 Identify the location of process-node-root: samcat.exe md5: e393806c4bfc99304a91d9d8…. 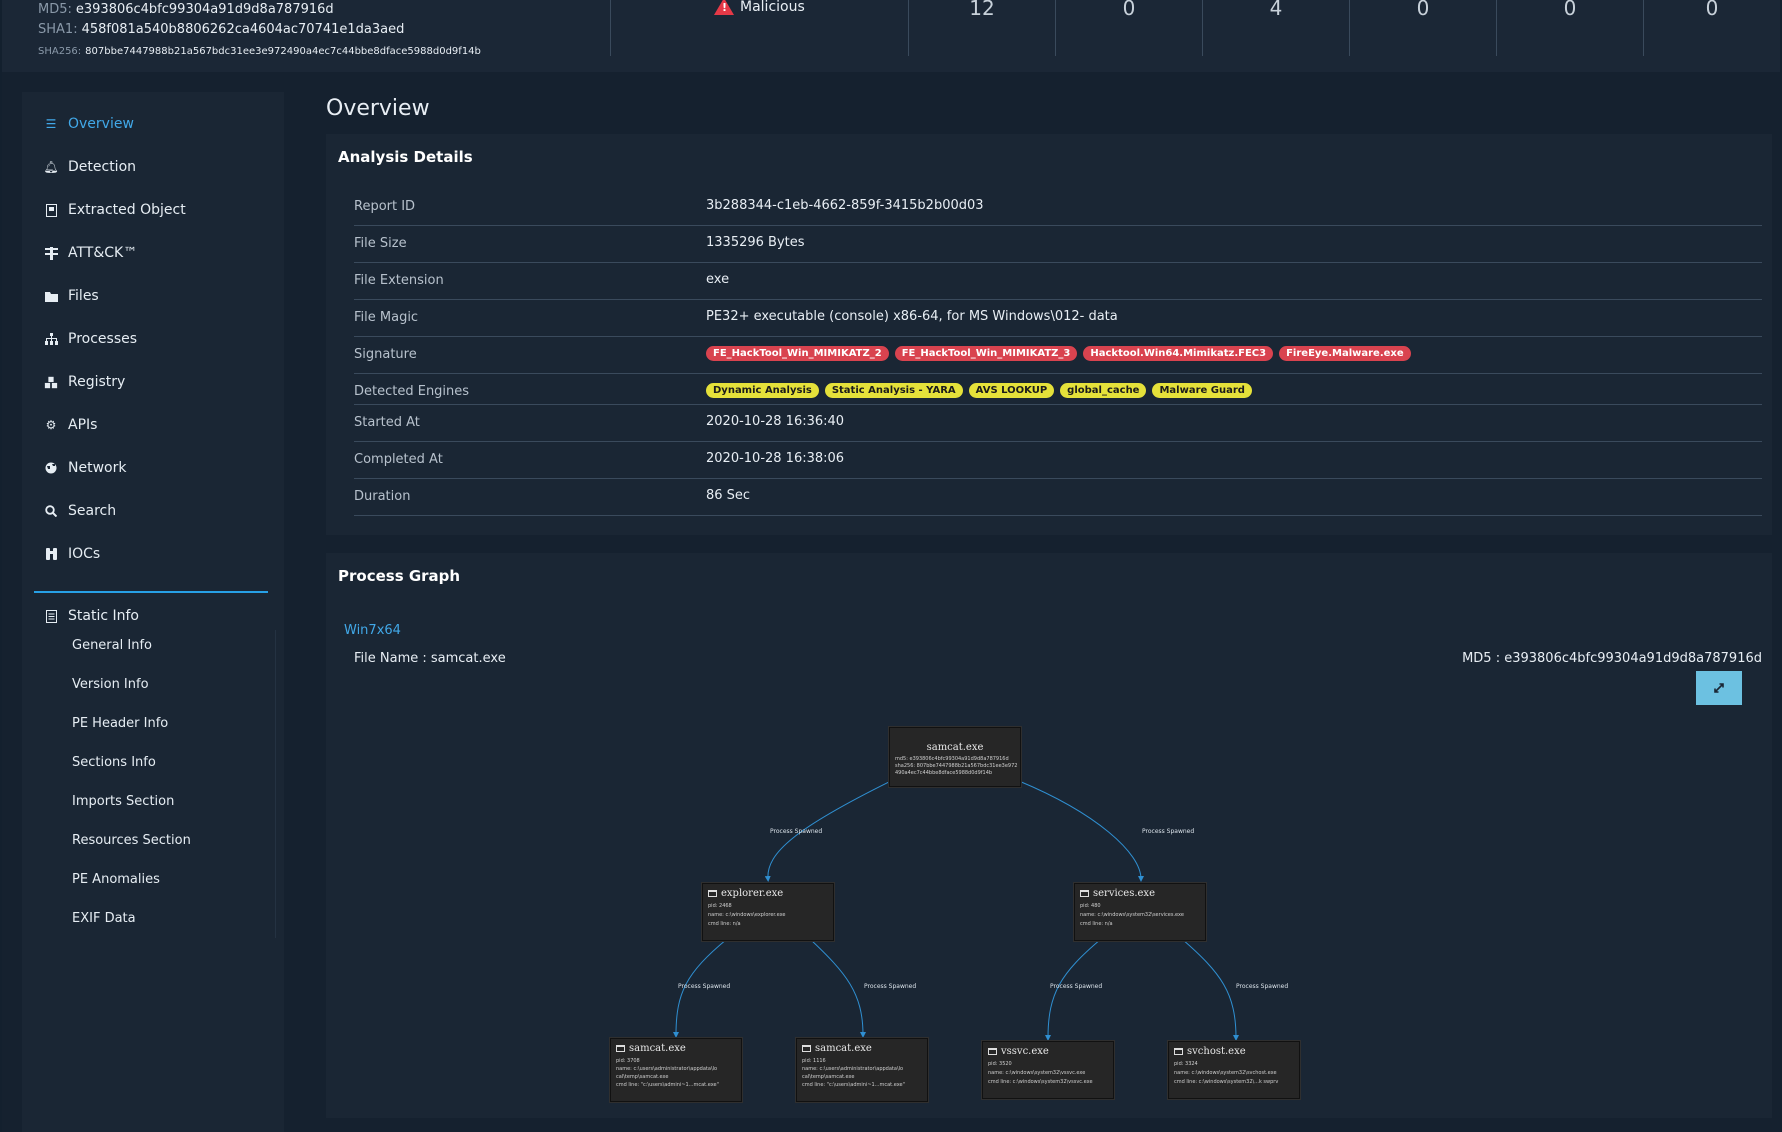
(955, 757).